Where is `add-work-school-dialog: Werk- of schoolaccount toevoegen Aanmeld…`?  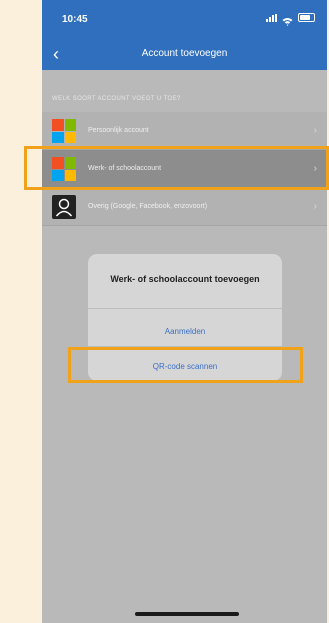 add-work-school-dialog: Werk- of schoolaccount toevoegen Aanmeld… is located at coordinates (185, 317).